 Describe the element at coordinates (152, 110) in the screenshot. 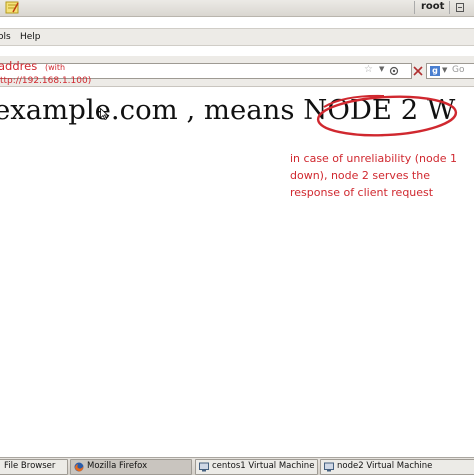

I see `headline-text: example.com , means` at that location.